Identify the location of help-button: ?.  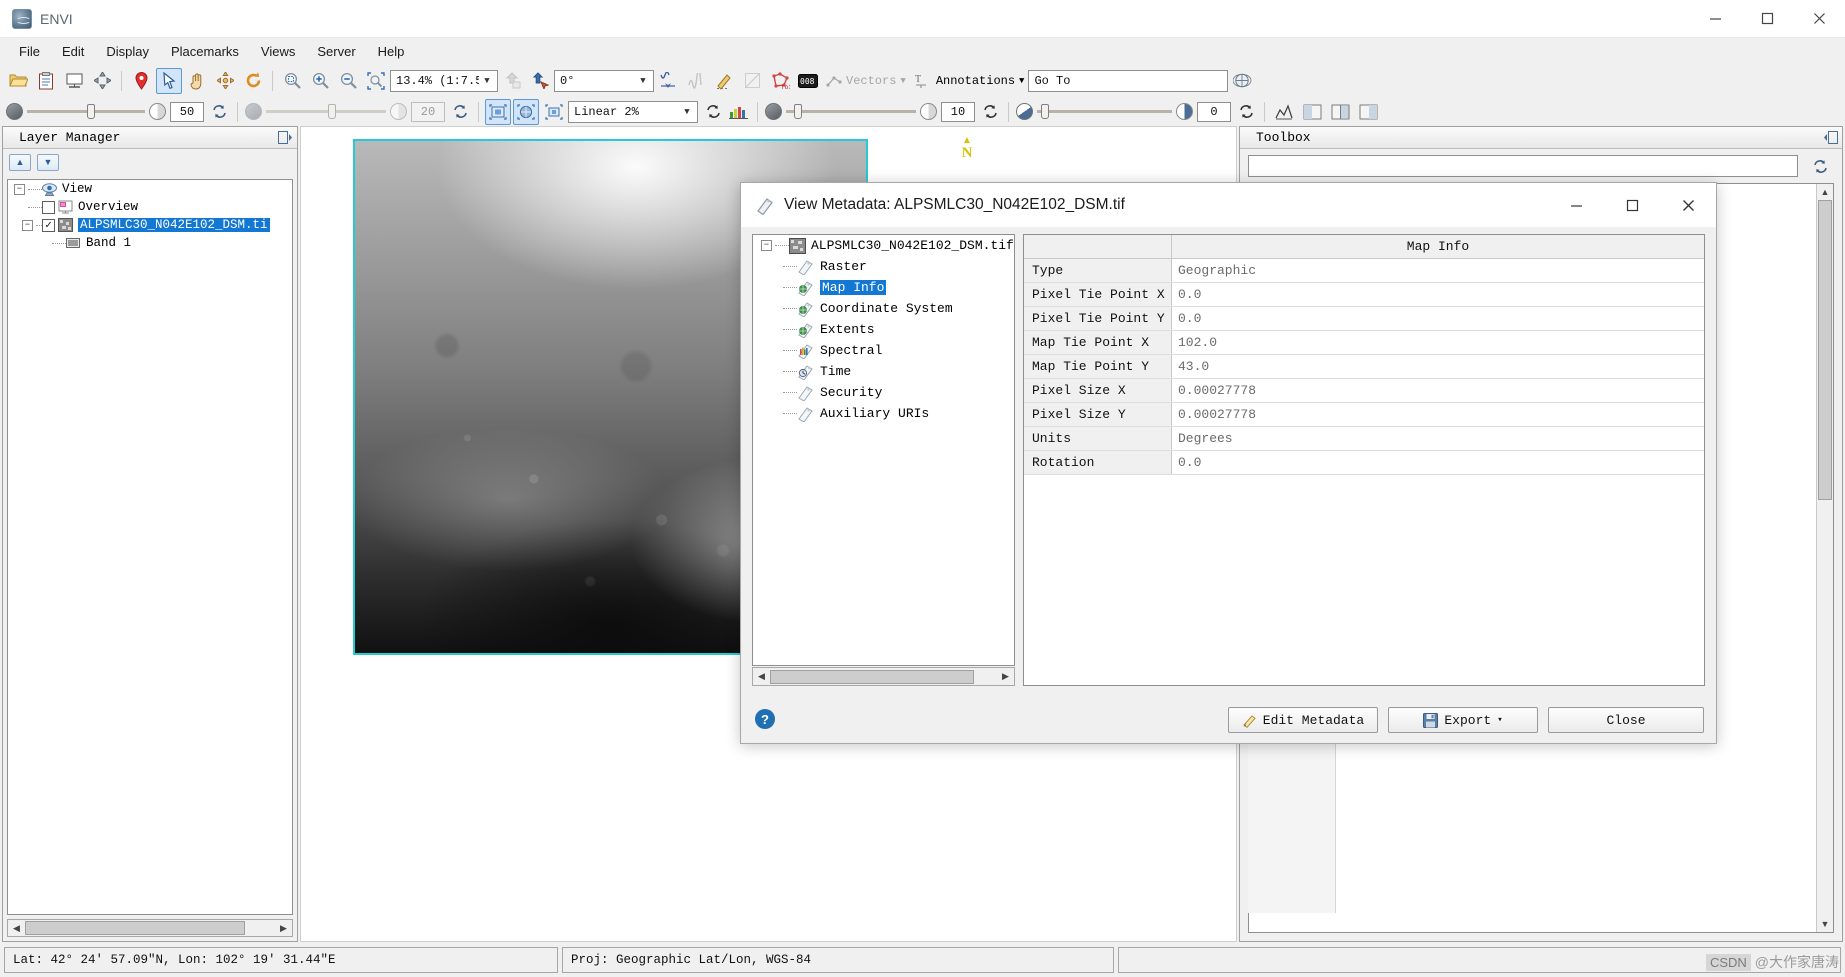
(765, 719).